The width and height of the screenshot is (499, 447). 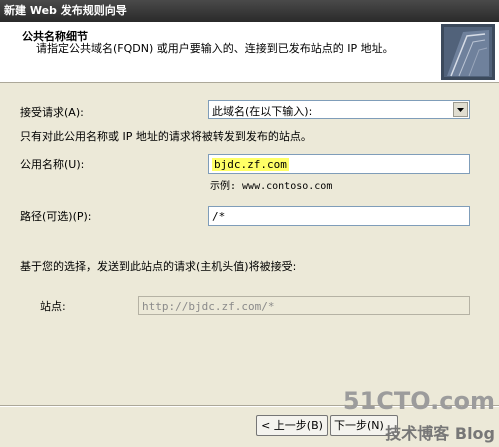 What do you see at coordinates (440, 433) in the screenshot?
I see `watermark-line2: 技术博客 Blog` at bounding box center [440, 433].